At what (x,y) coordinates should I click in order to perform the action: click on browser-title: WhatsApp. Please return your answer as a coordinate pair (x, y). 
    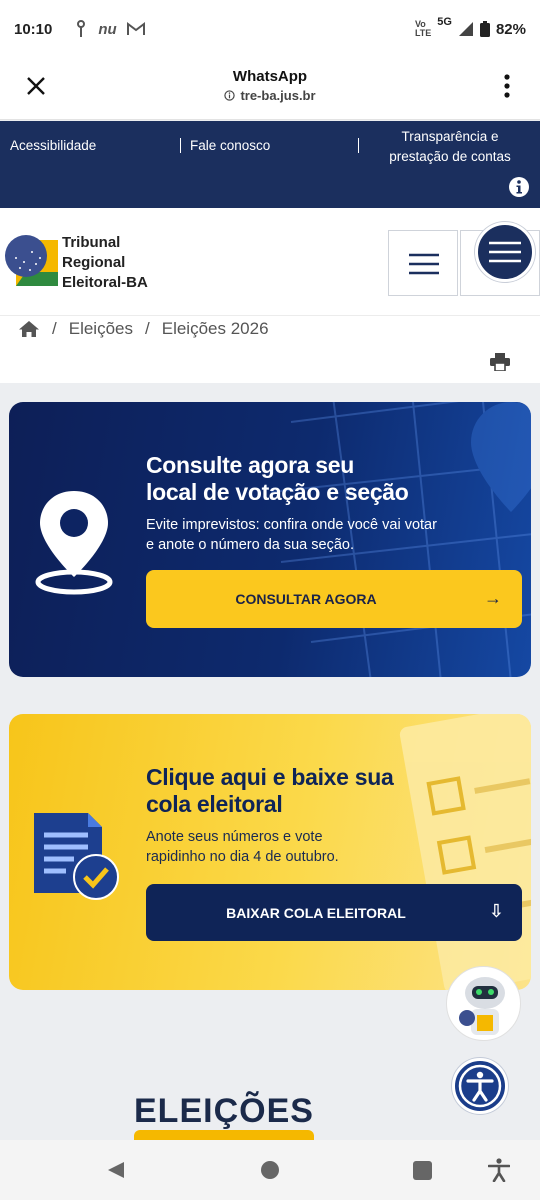
    Looking at the image, I should click on (270, 76).